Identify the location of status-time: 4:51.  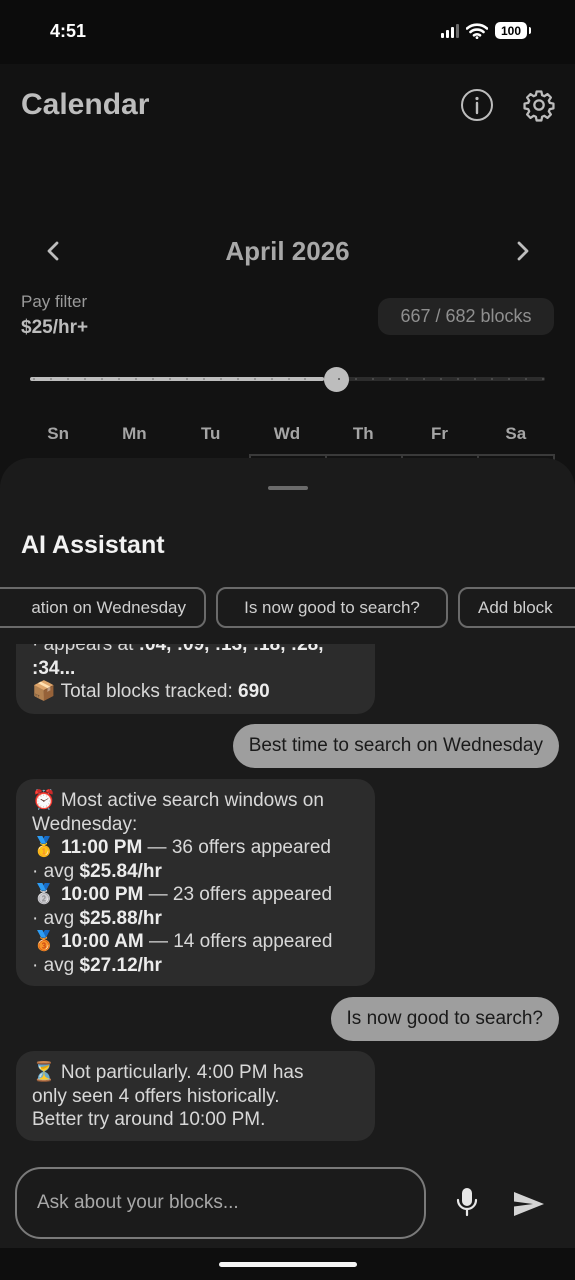
(68, 31).